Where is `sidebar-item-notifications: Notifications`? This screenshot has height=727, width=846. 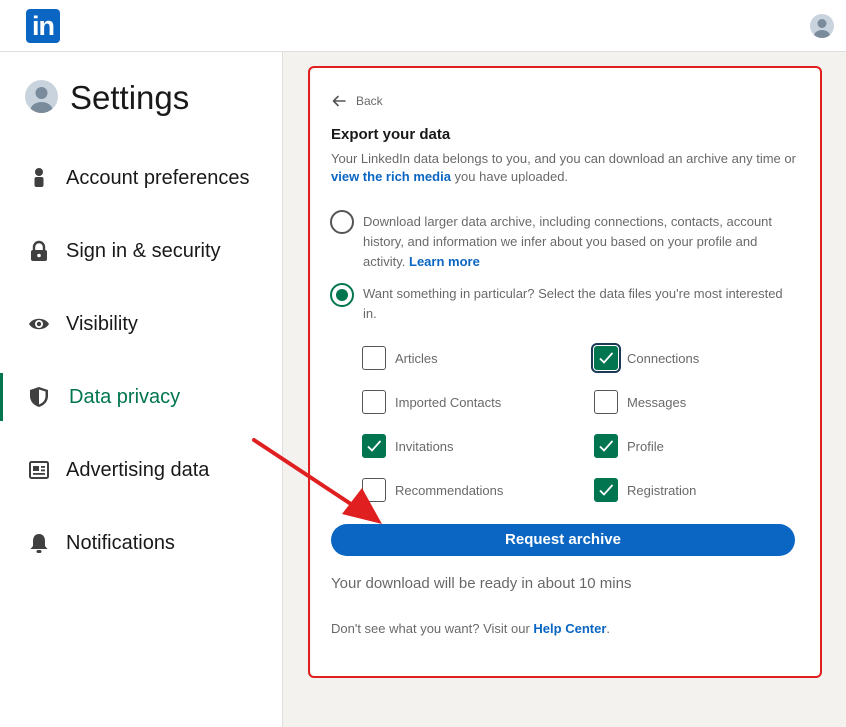 sidebar-item-notifications: Notifications is located at coordinates (141, 543).